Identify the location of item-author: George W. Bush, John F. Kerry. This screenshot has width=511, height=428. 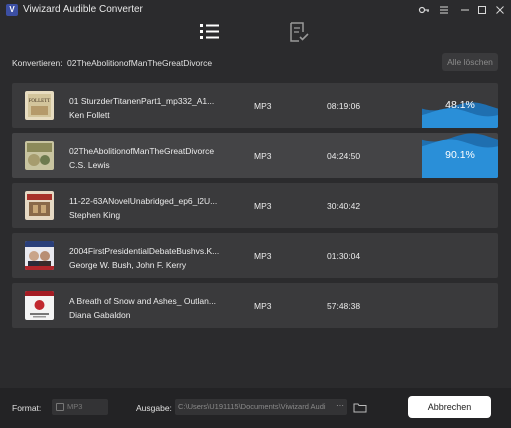
(128, 265).